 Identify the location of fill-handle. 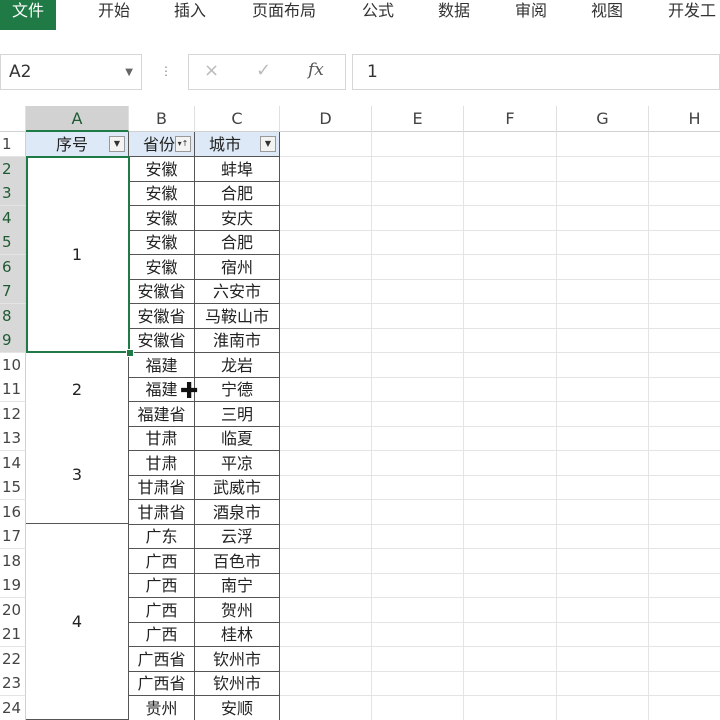
(130, 353).